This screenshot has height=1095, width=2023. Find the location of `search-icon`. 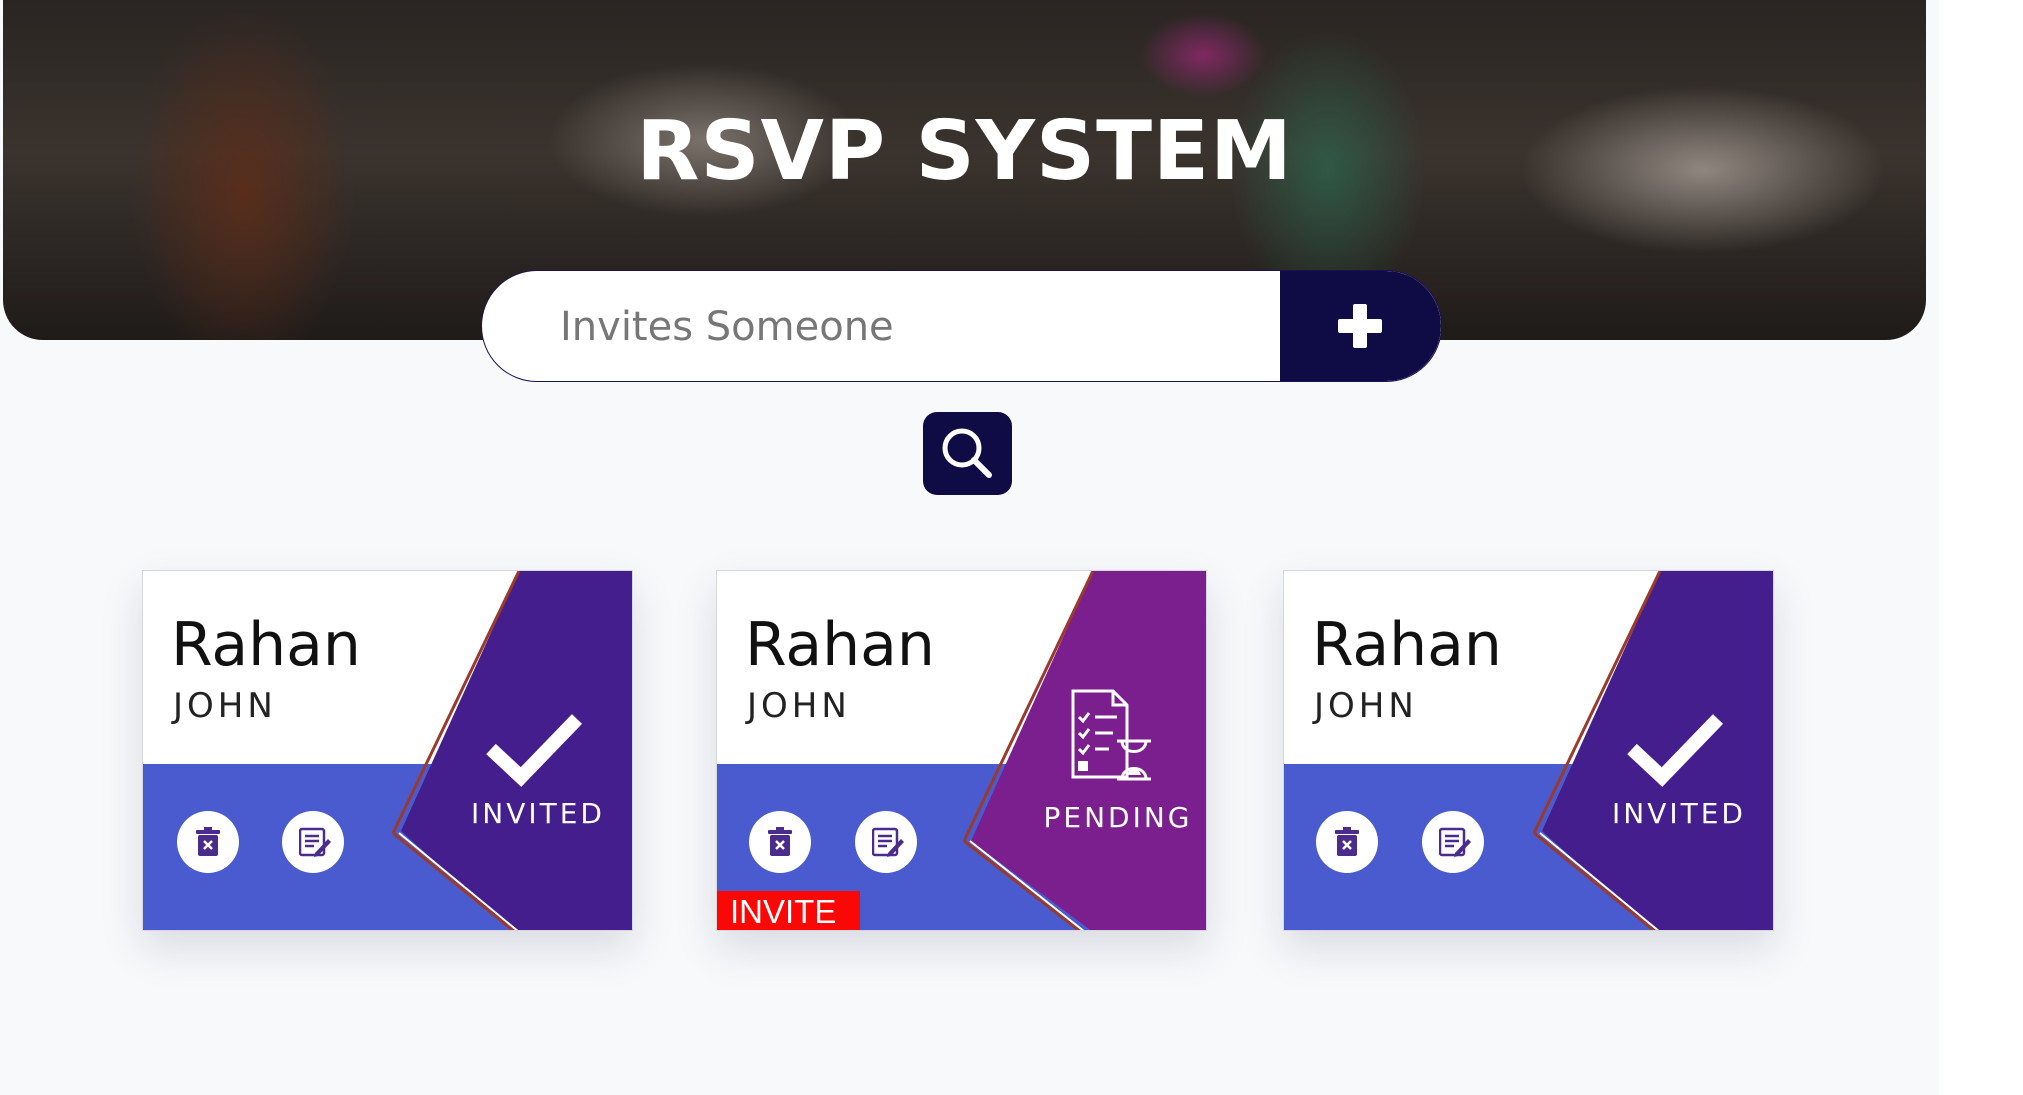

search-icon is located at coordinates (967, 453).